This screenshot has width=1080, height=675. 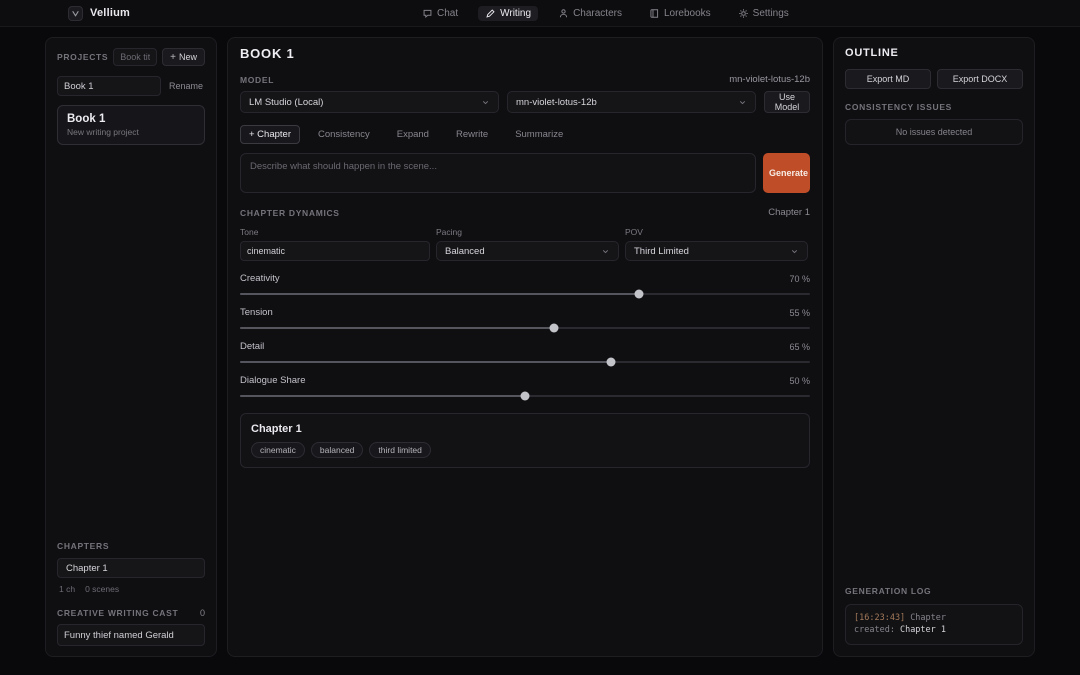 What do you see at coordinates (344, 134) in the screenshot?
I see `tab-consistency: Consistency` at bounding box center [344, 134].